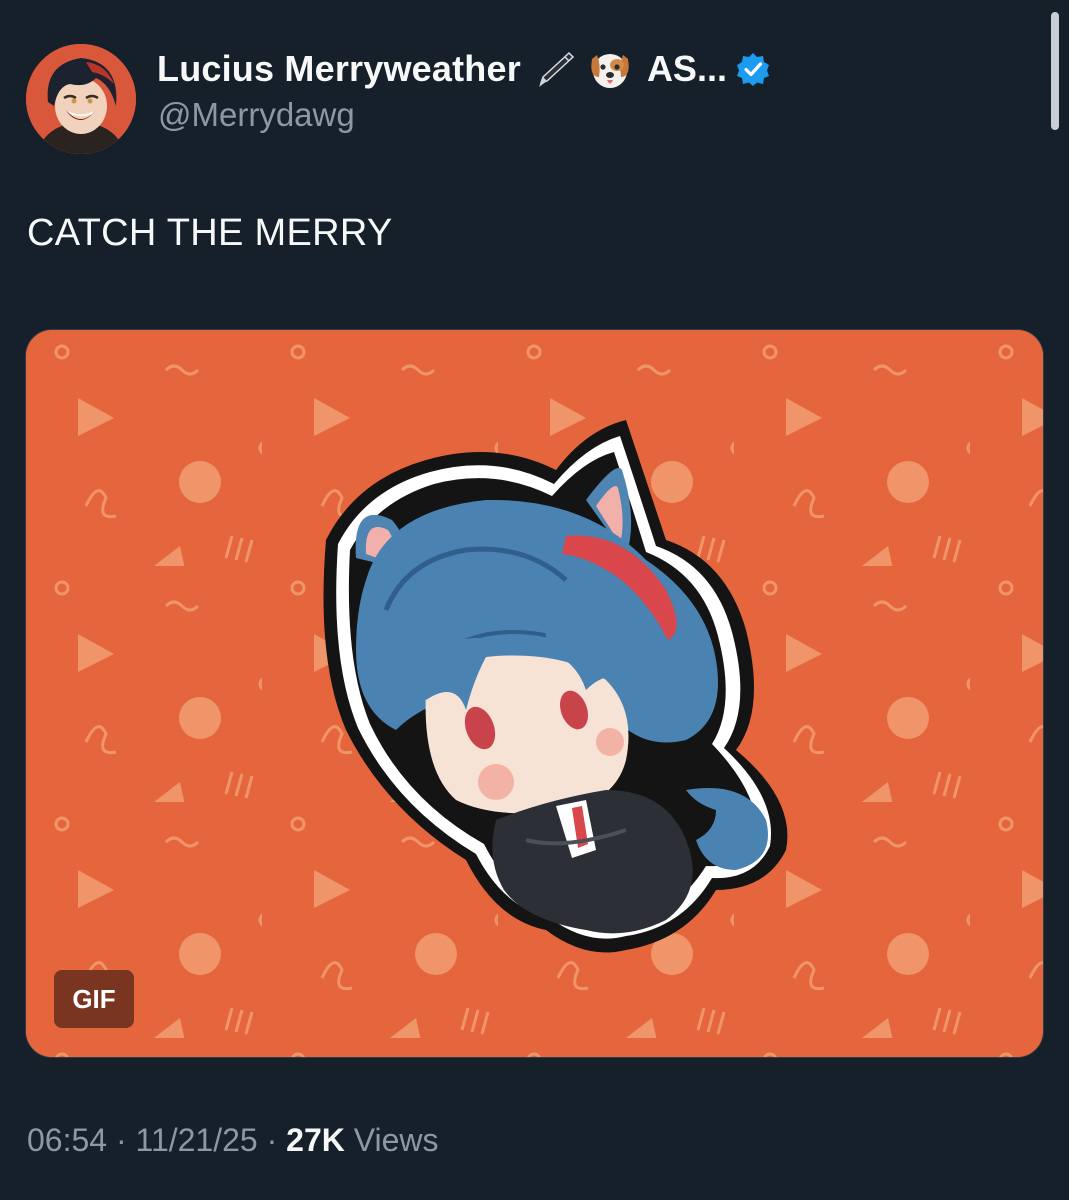 Image resolution: width=1069 pixels, height=1200 pixels. I want to click on avatar, so click(81, 99).